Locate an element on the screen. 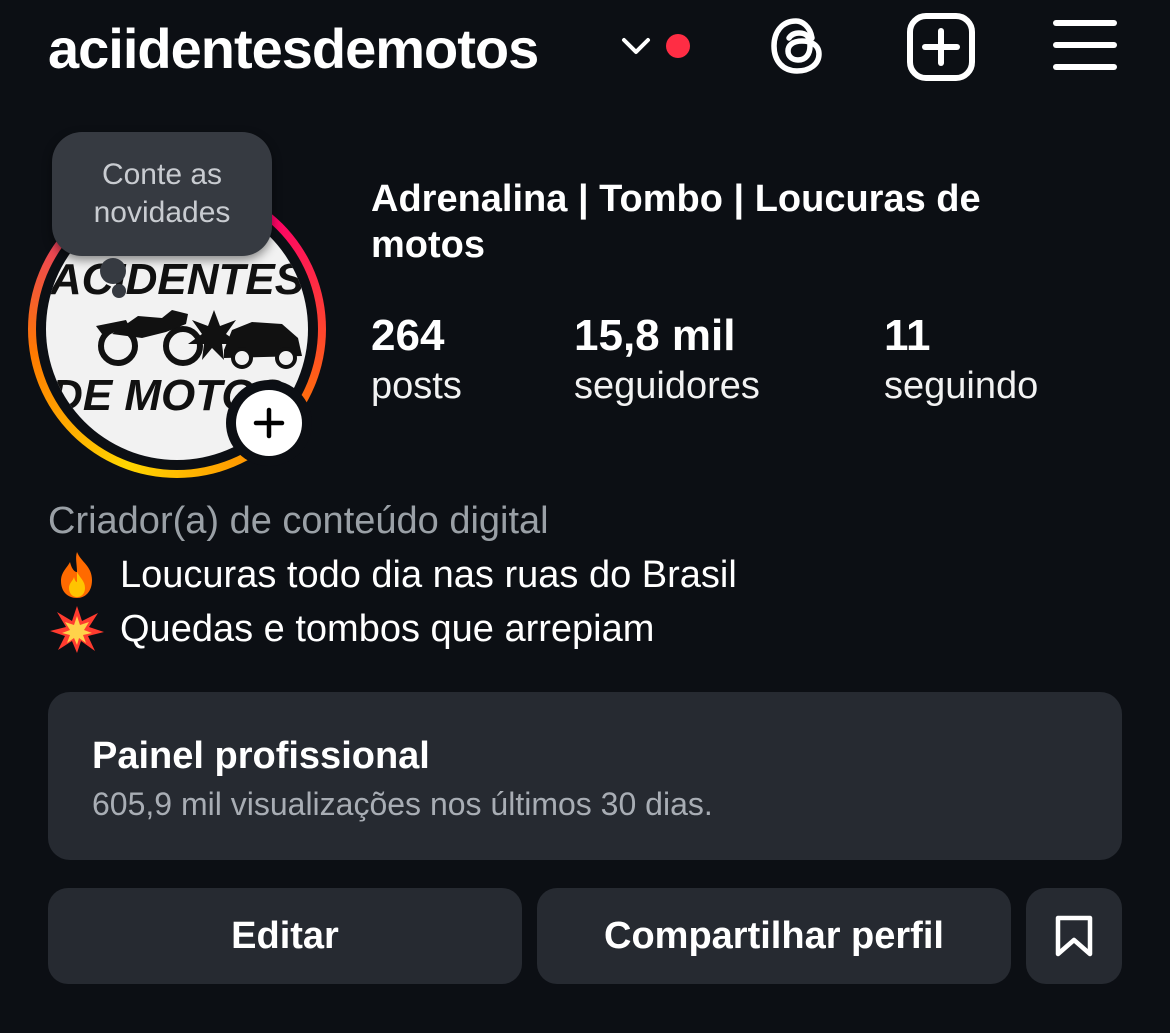  motorcycle-icon is located at coordinates (149, 338).